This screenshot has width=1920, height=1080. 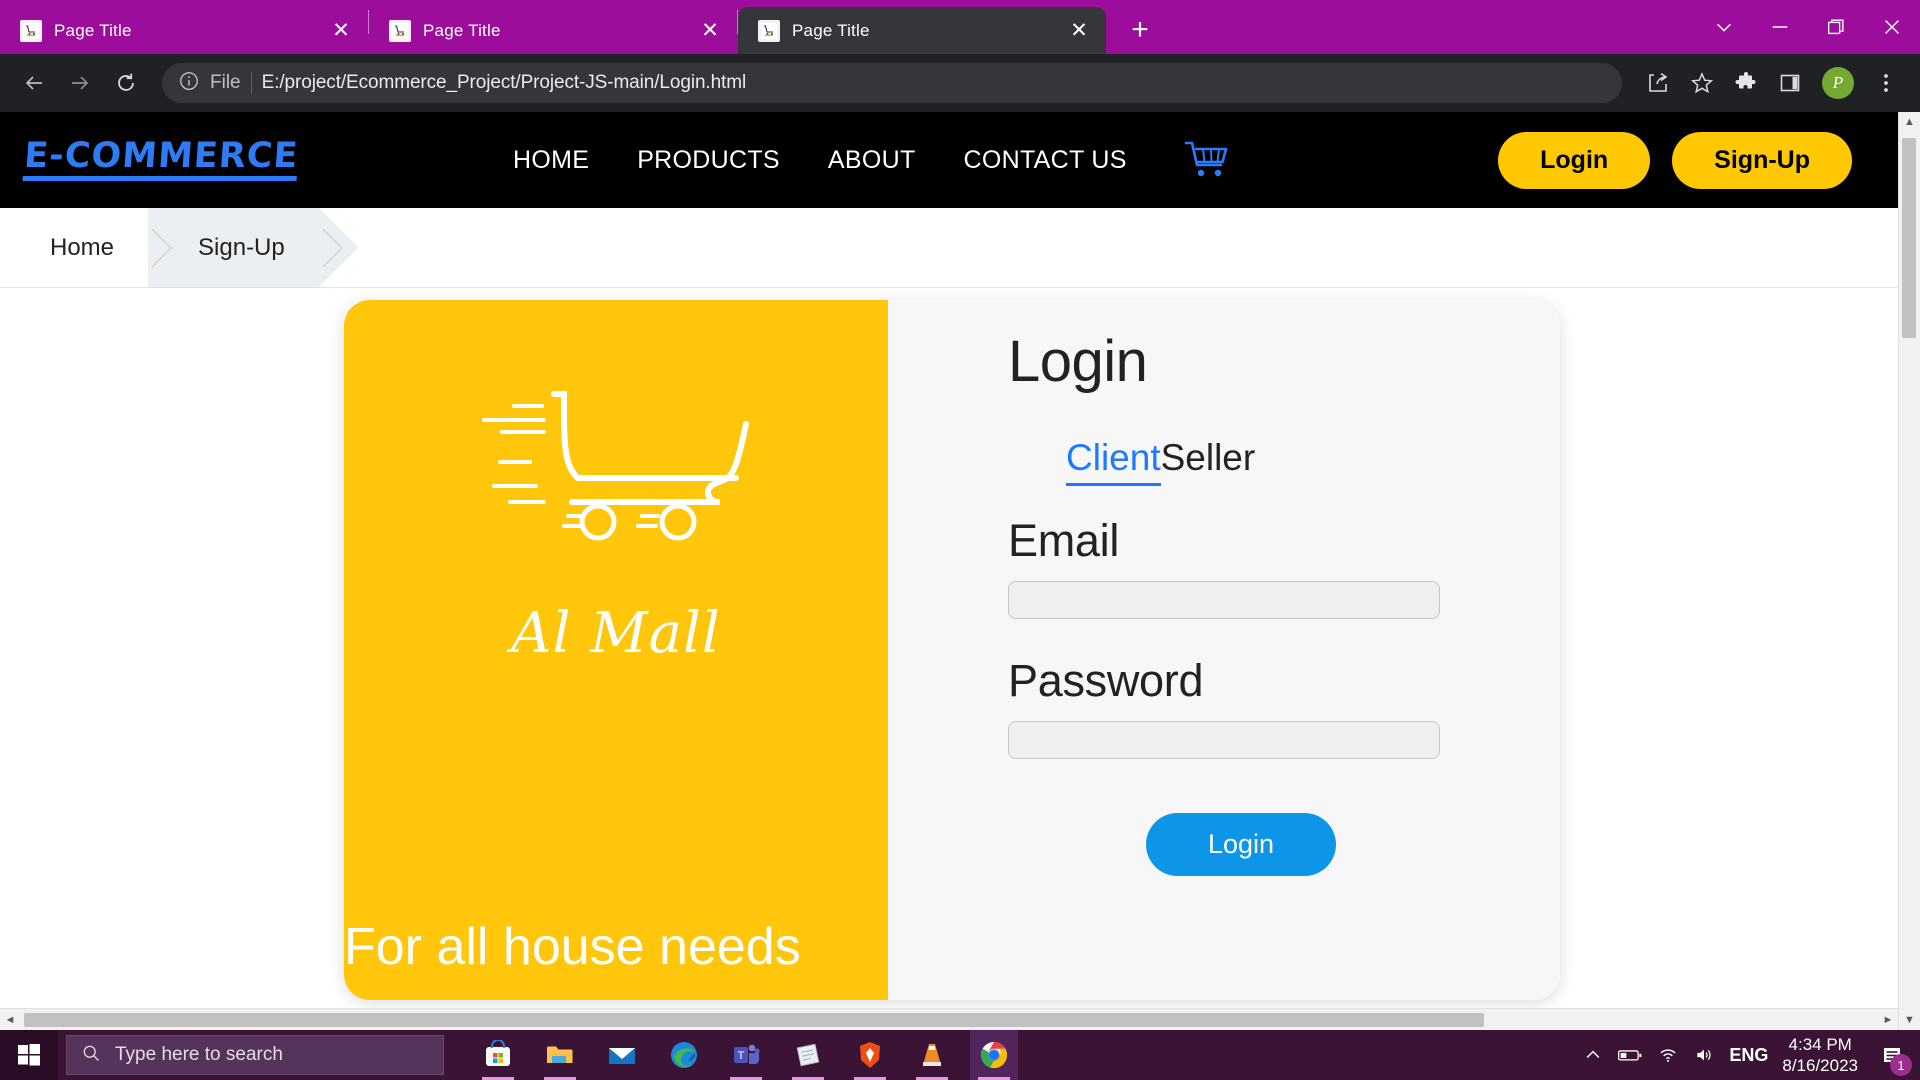 I want to click on taskbar-icon-google-chrome, so click(x=994, y=1055).